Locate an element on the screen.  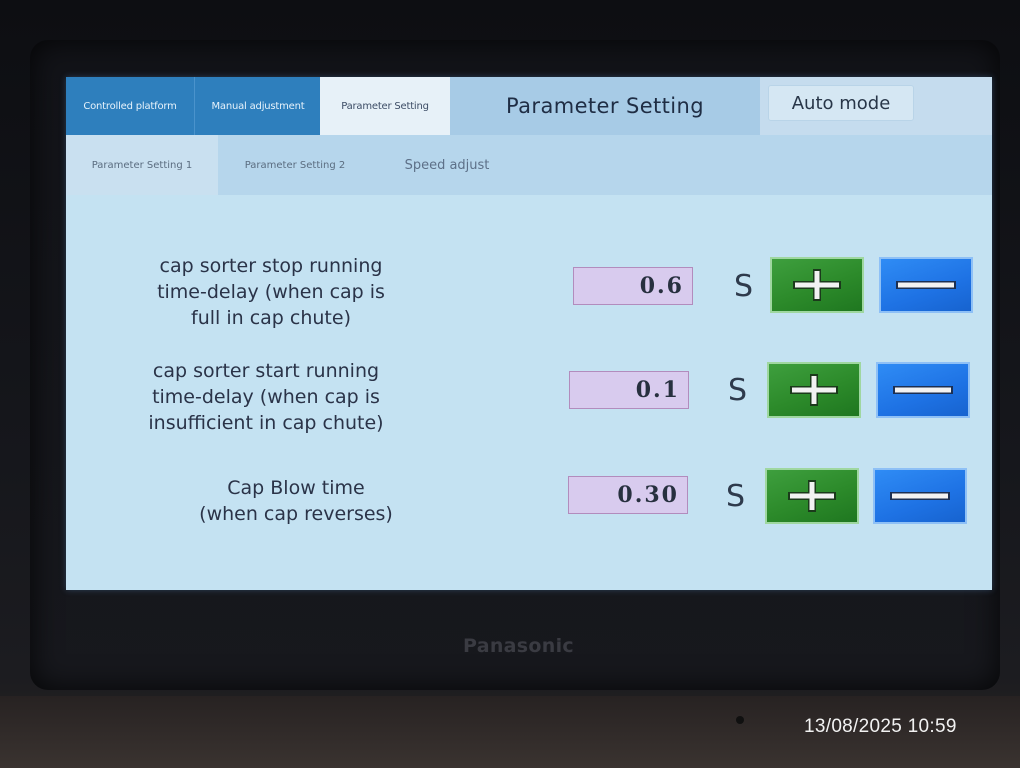
param-unit-stop-delay: S is located at coordinates (744, 286).